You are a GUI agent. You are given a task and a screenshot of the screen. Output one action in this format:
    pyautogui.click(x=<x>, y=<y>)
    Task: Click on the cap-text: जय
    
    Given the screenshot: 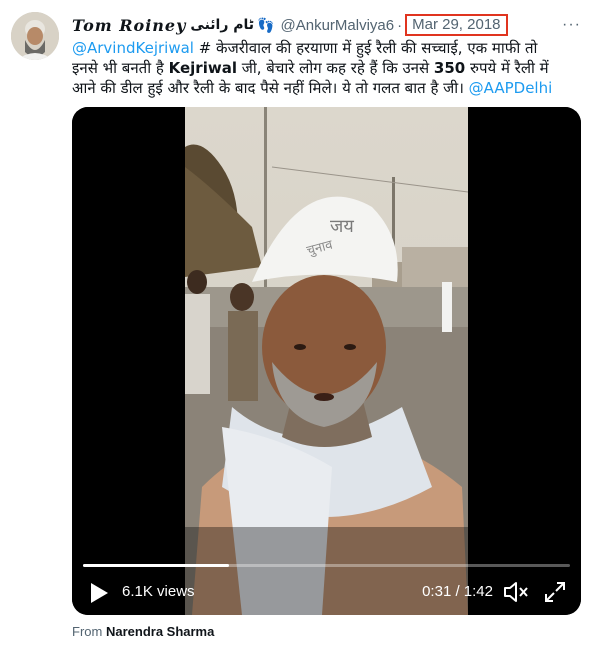 What is the action you would take?
    pyautogui.click(x=342, y=226)
    